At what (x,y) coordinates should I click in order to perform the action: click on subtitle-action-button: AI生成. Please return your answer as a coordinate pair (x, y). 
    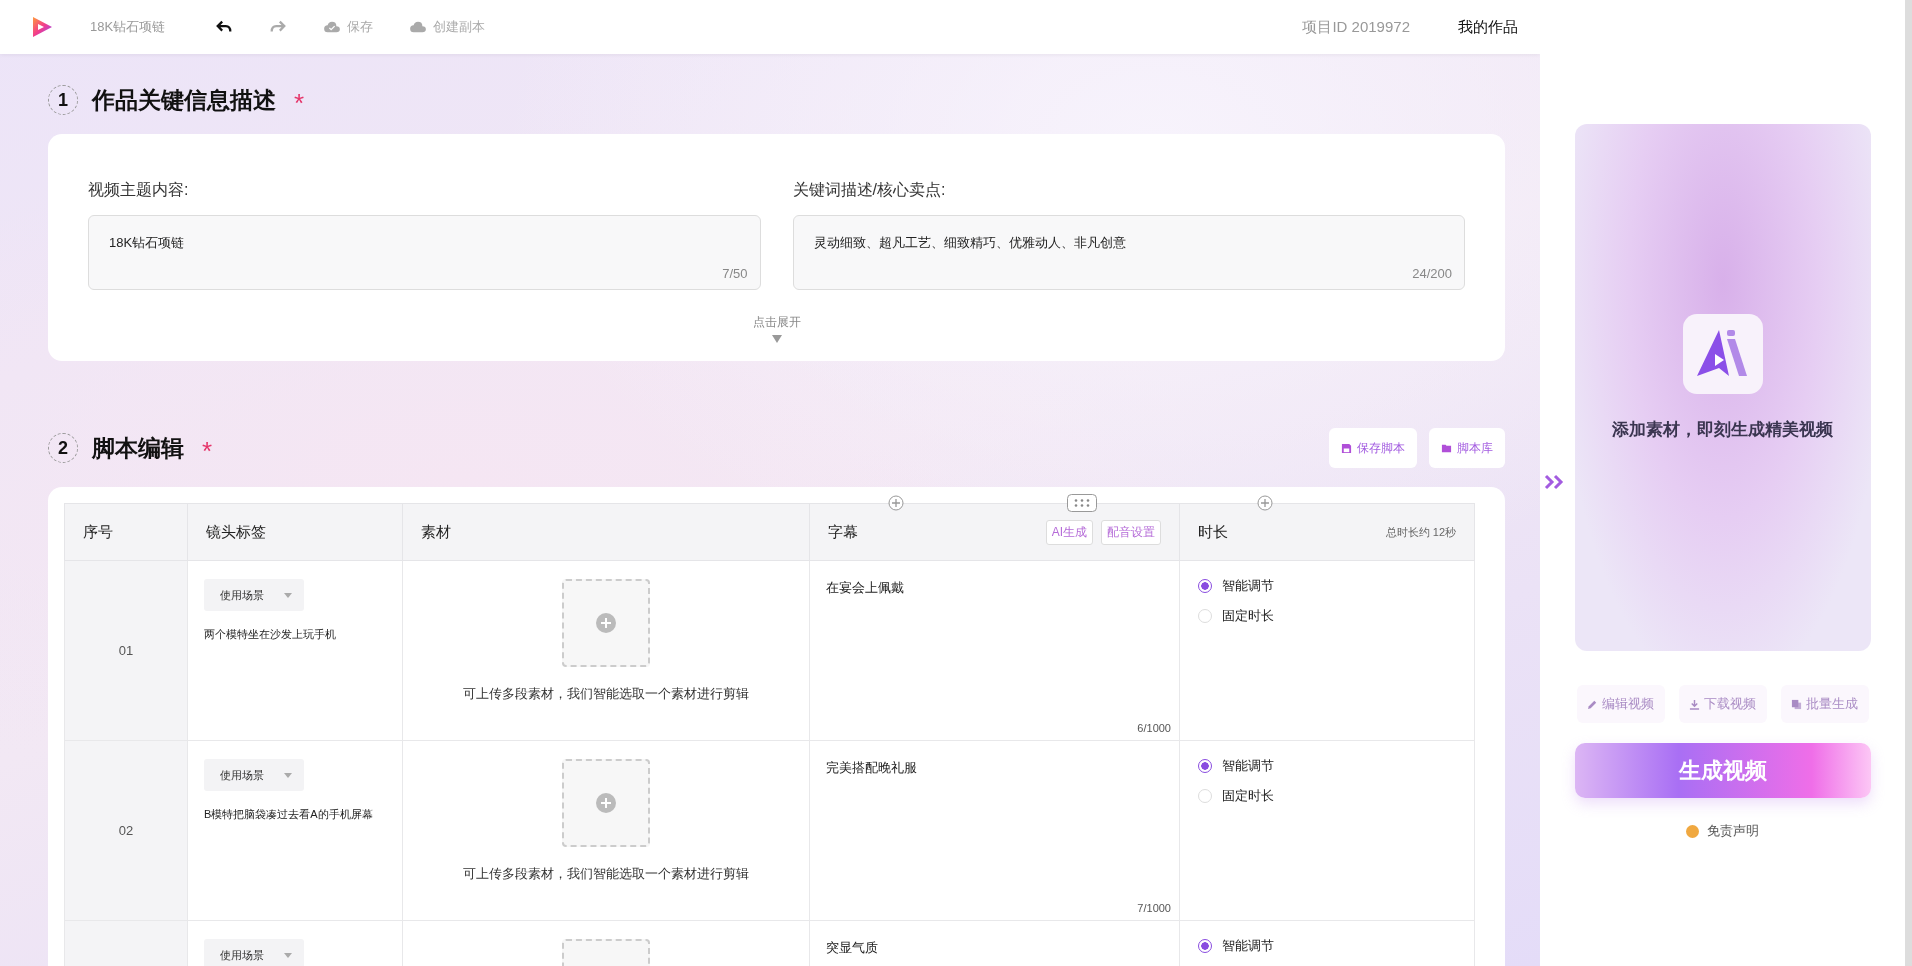
    Looking at the image, I should click on (1069, 532).